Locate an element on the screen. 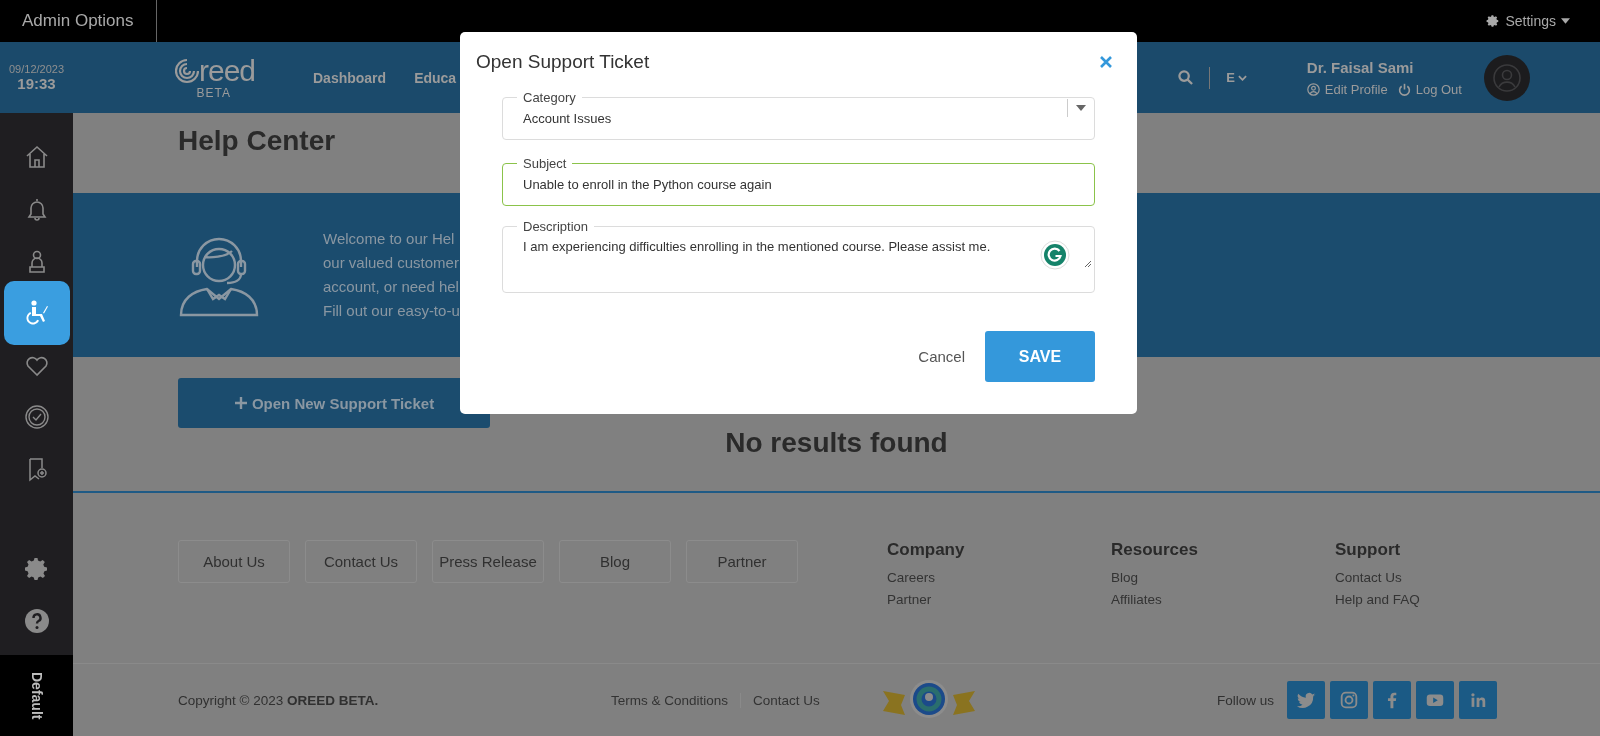 The height and width of the screenshot is (736, 1600). user-circle-icon is located at coordinates (1313, 89).